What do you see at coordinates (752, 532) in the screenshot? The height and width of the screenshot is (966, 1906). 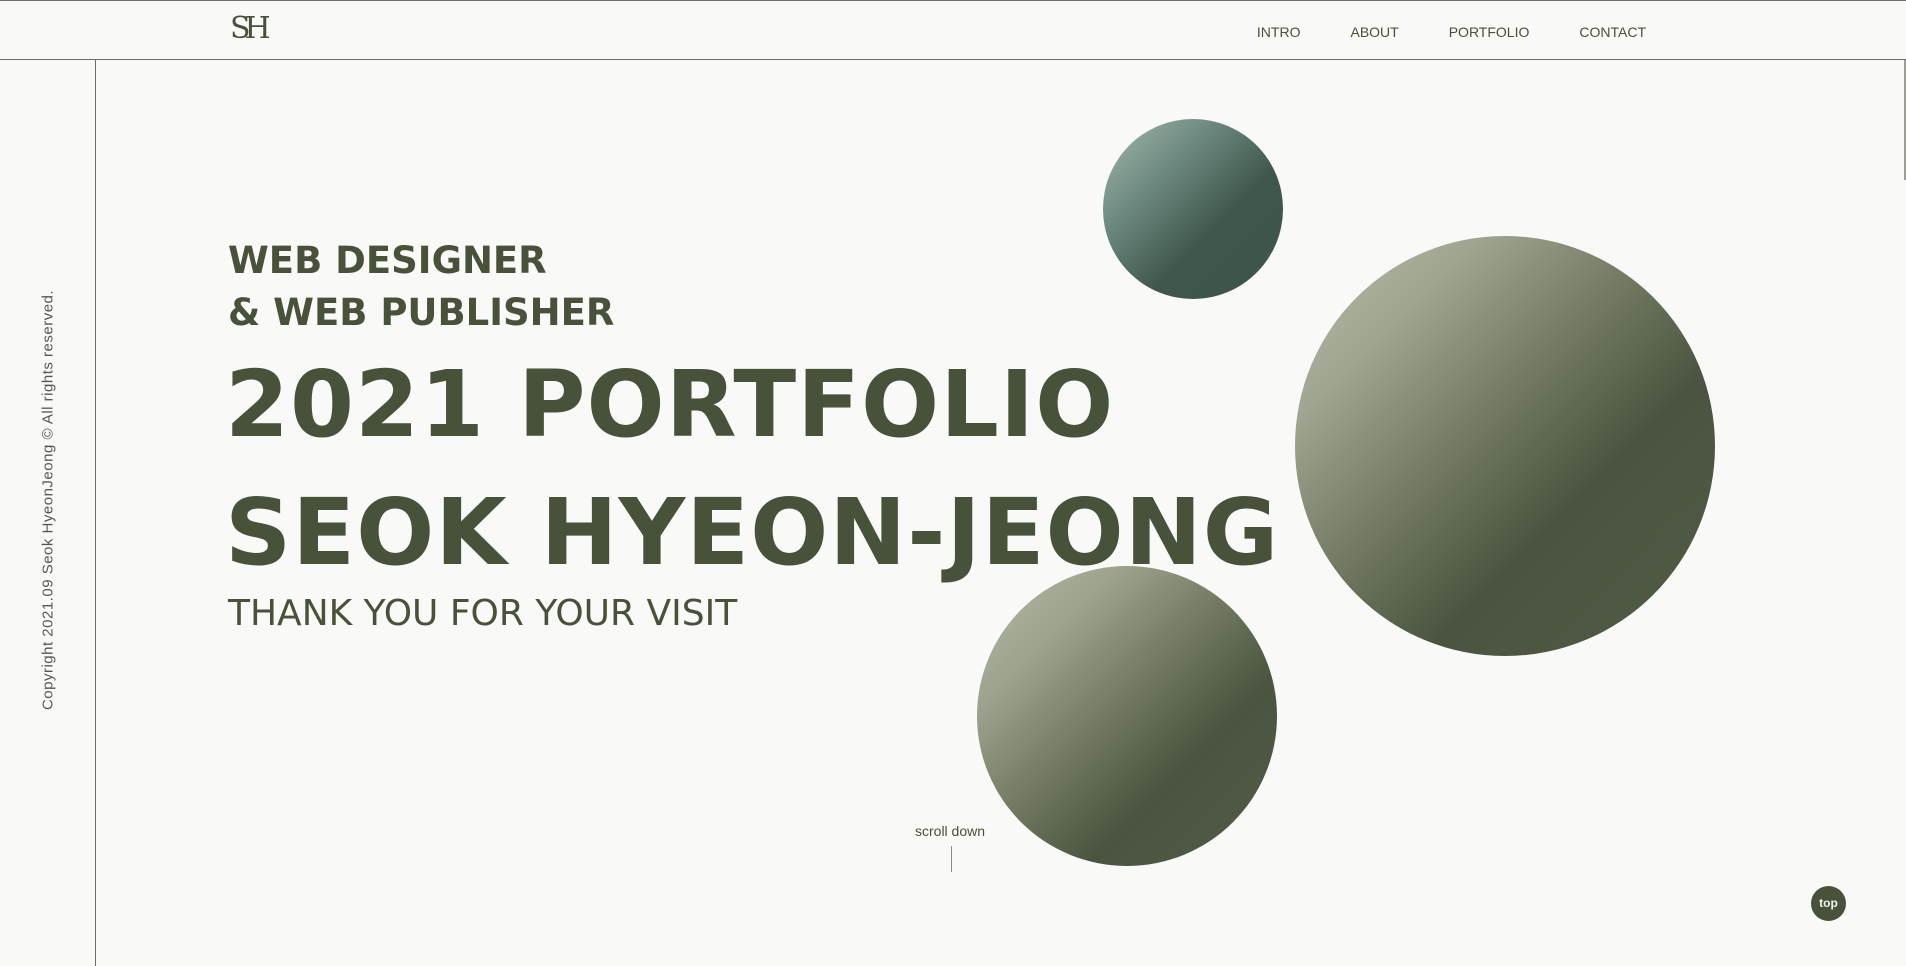 I see `hero-name: SEOK HYEON-JEONG` at bounding box center [752, 532].